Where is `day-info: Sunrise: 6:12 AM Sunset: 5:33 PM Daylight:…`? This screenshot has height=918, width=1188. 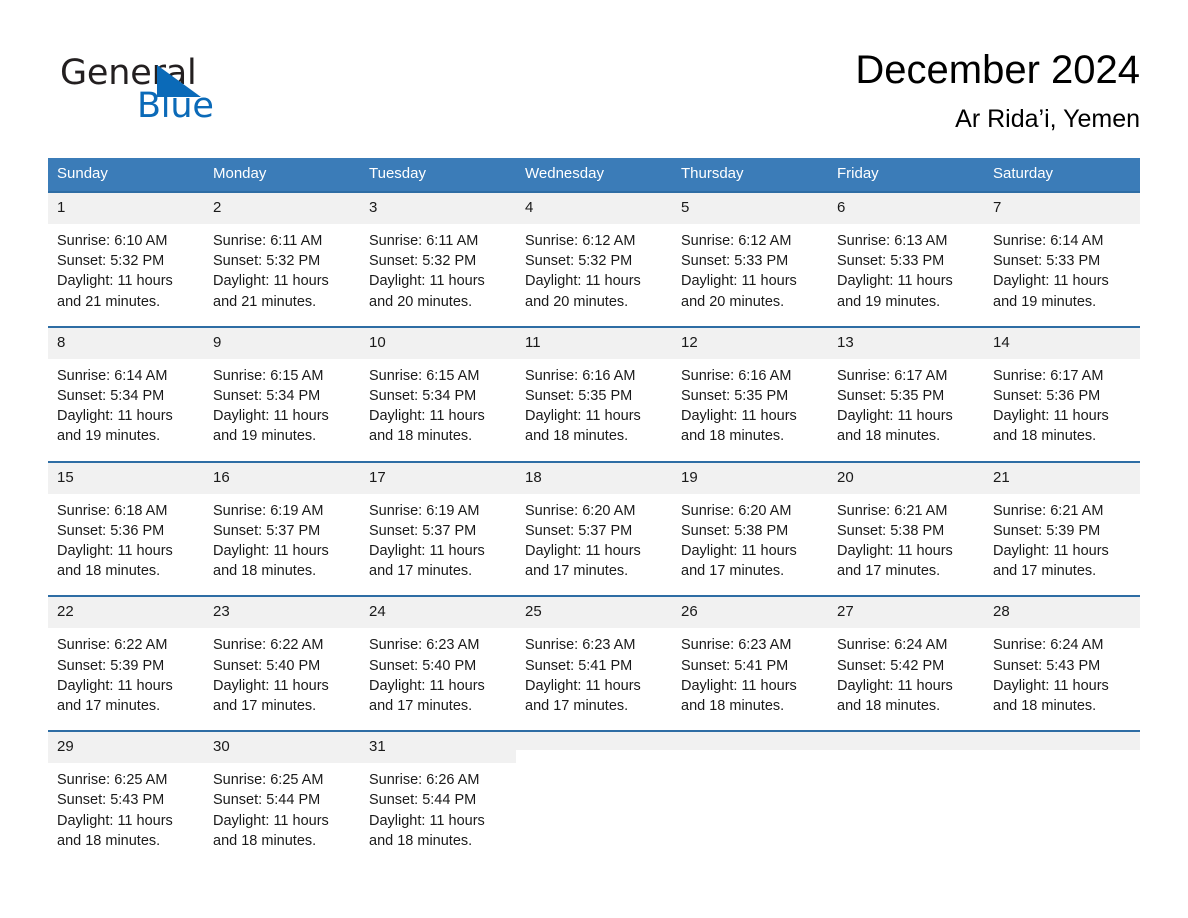 day-info: Sunrise: 6:12 AM Sunset: 5:33 PM Daylight:… is located at coordinates (750, 275).